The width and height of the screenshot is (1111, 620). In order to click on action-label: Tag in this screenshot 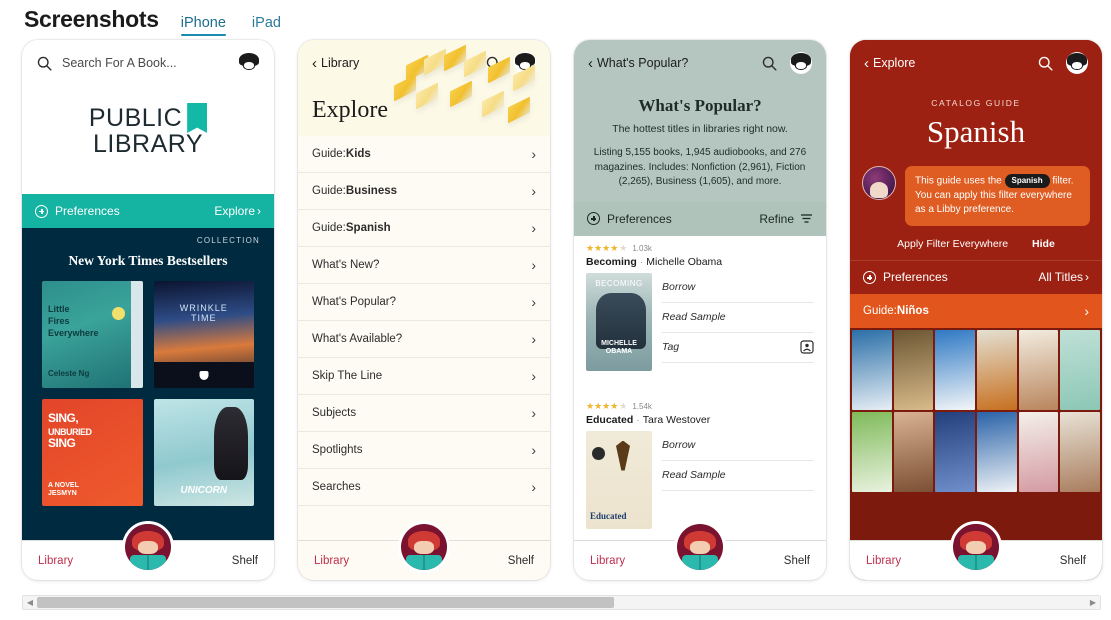, I will do `click(671, 347)`.